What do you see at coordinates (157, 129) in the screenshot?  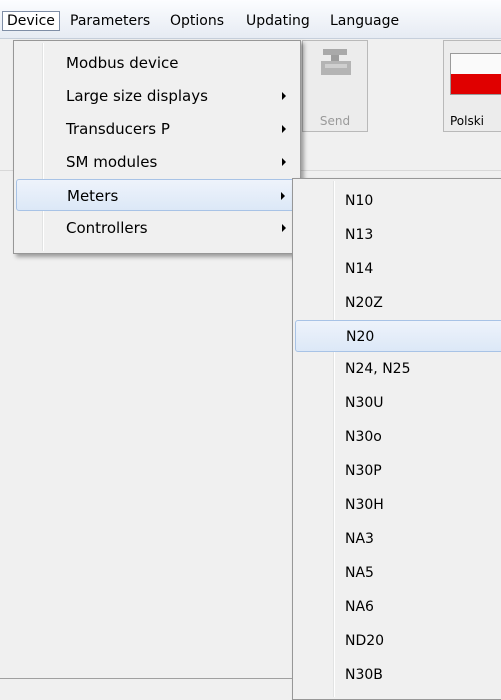 I see `menu-item-transducers-p: Transducers P` at bounding box center [157, 129].